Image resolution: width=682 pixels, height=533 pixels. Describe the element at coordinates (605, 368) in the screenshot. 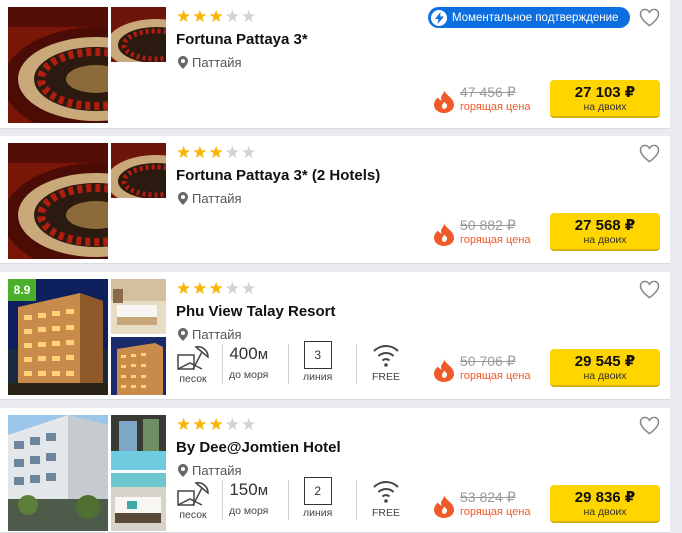

I see `price-button: 29 545 ₽ на двоих` at that location.